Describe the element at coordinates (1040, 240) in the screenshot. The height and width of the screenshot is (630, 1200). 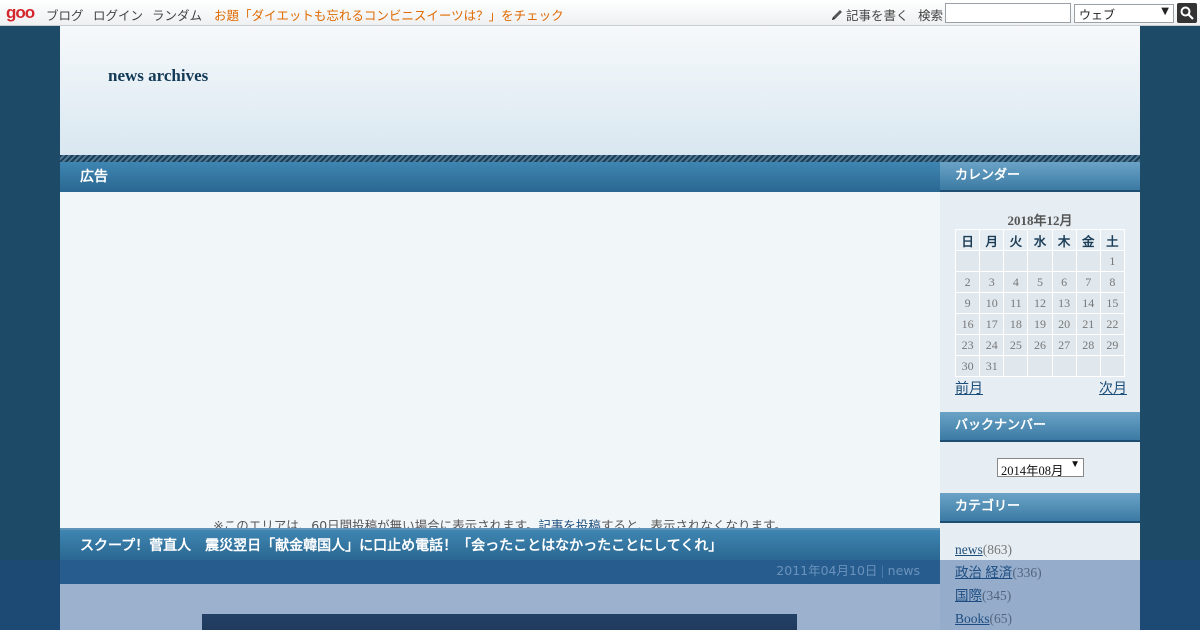
I see `calendar-weekday: 水` at that location.